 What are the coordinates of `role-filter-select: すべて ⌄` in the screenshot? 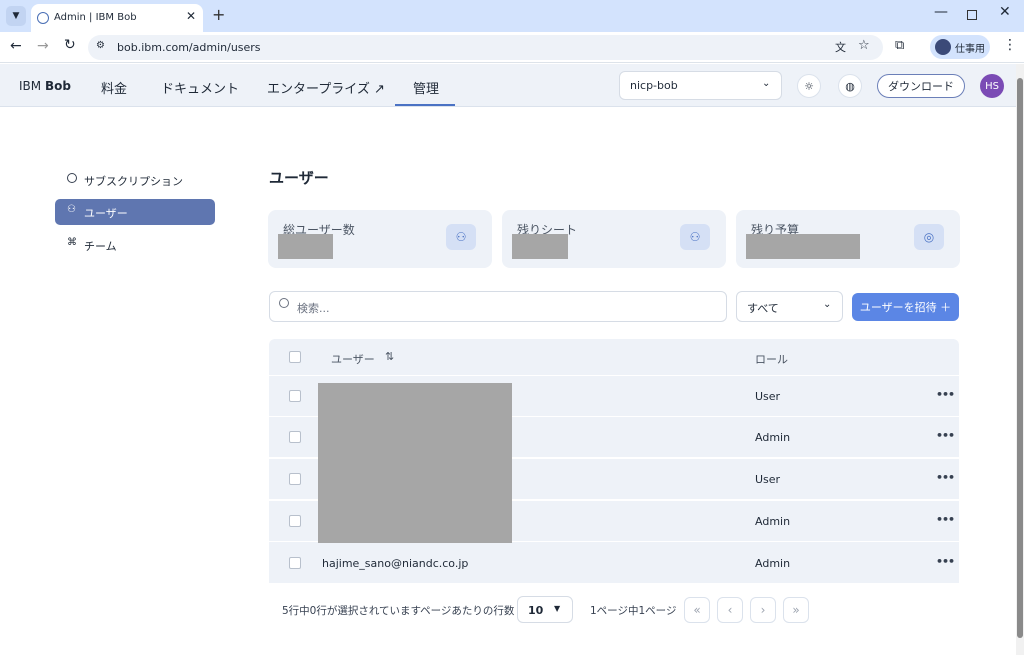 It's located at (789, 306).